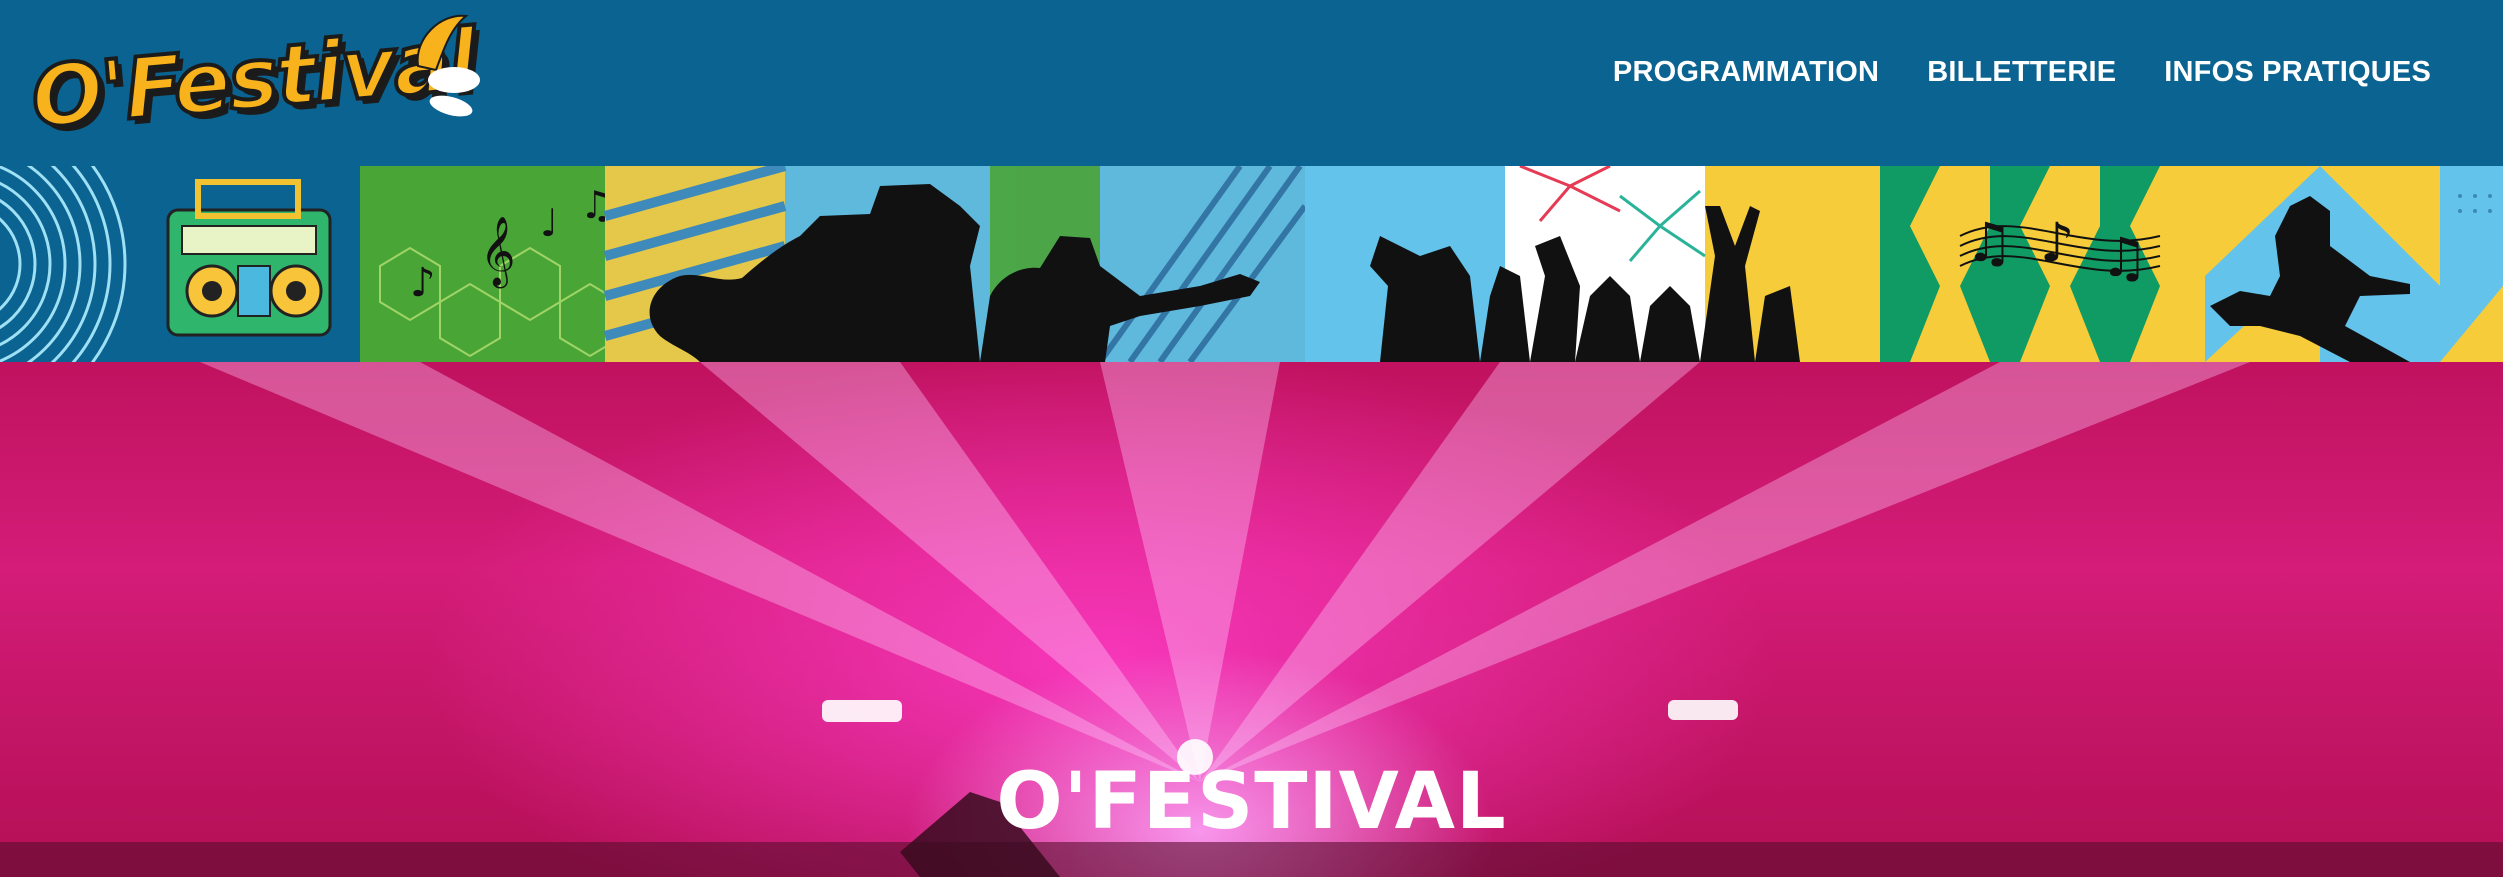 This screenshot has width=2503, height=877. What do you see at coordinates (2297, 72) in the screenshot?
I see `nav-infos-pratiques: INFOS PRATIQUES` at bounding box center [2297, 72].